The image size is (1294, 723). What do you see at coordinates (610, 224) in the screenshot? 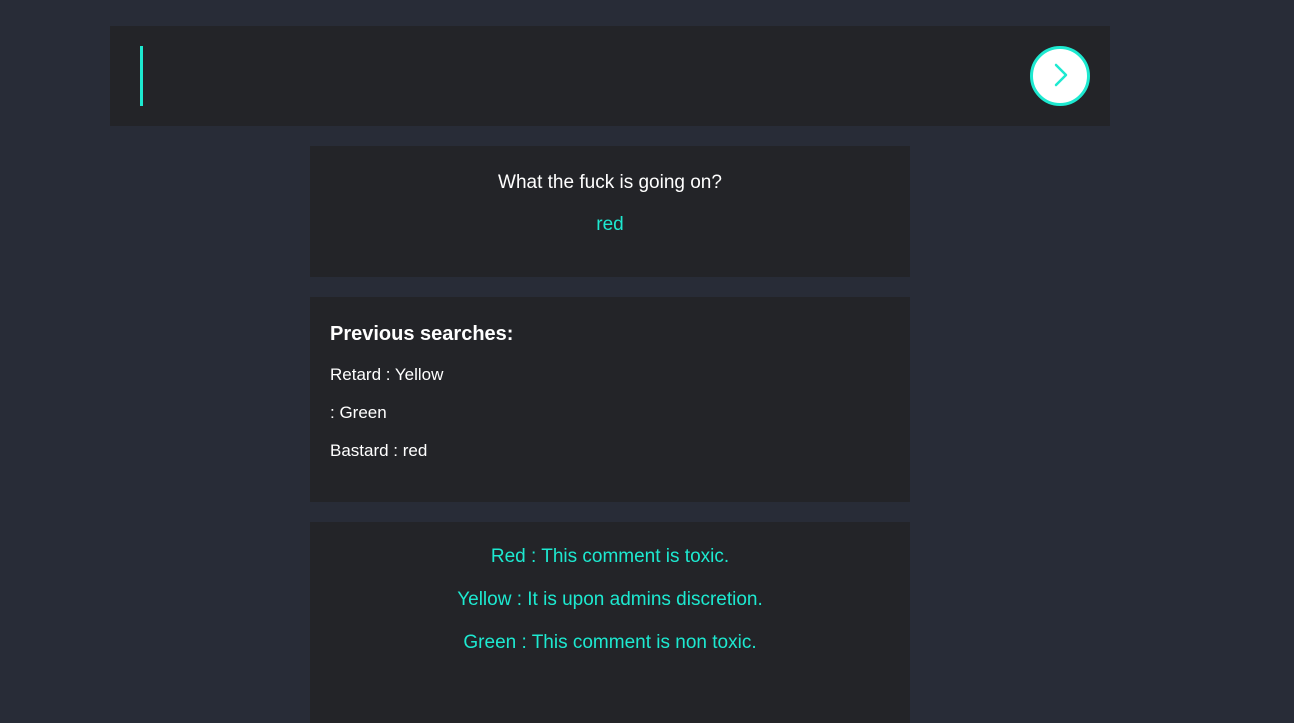
I see `result-label: red` at bounding box center [610, 224].